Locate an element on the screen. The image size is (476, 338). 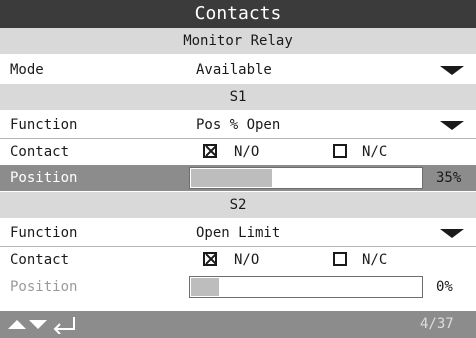
s2-contact-label: Contact is located at coordinates (40, 260).